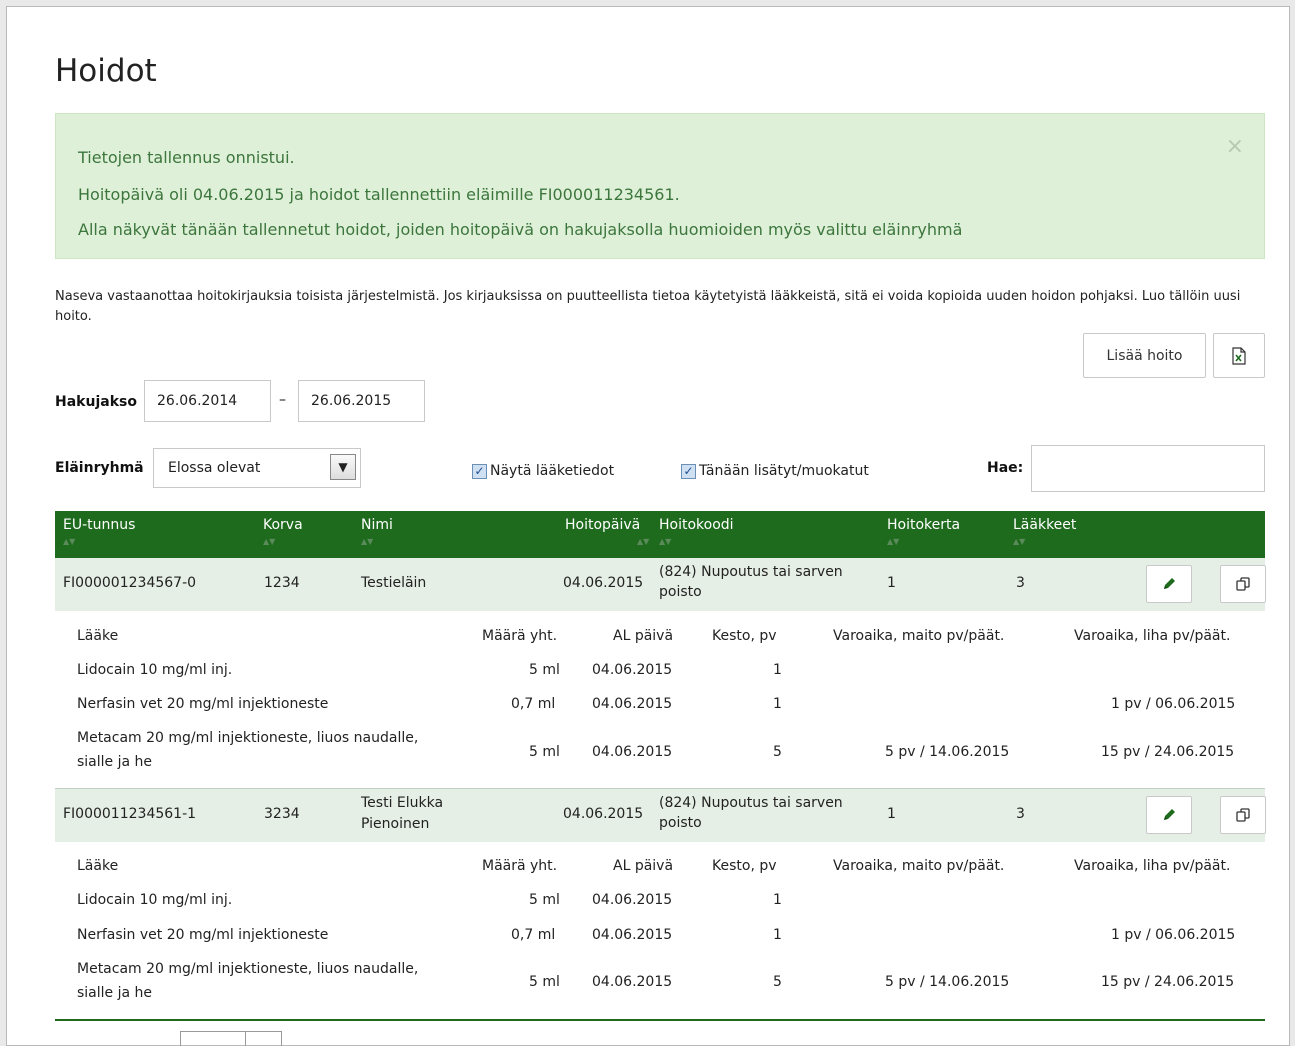 This screenshot has width=1295, height=1046. I want to click on medicine-duration: 5, so click(777, 752).